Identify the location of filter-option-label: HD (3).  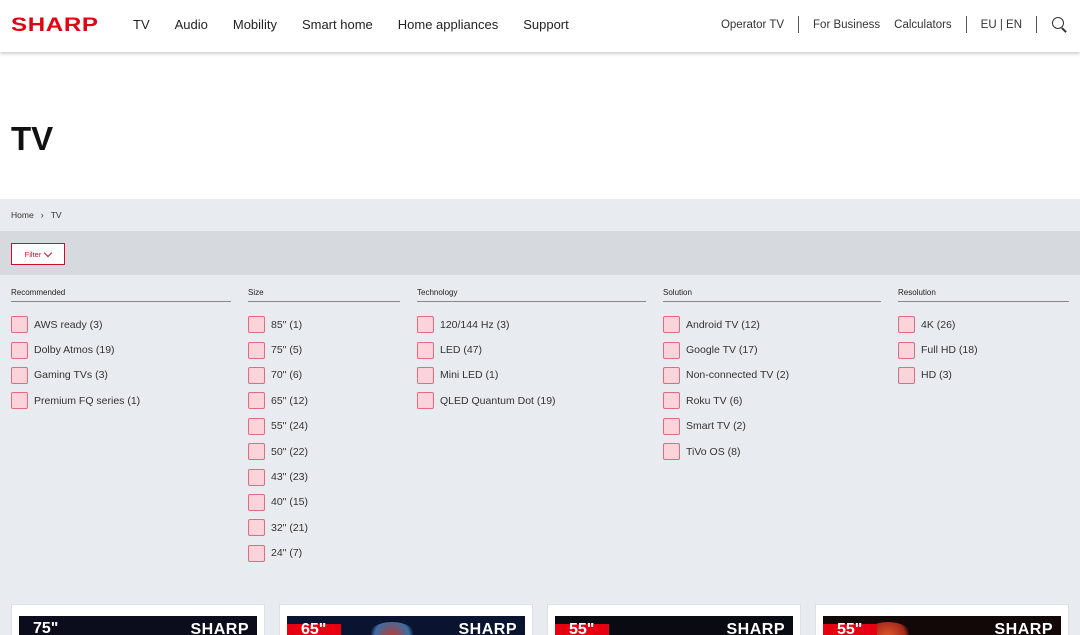
(936, 375).